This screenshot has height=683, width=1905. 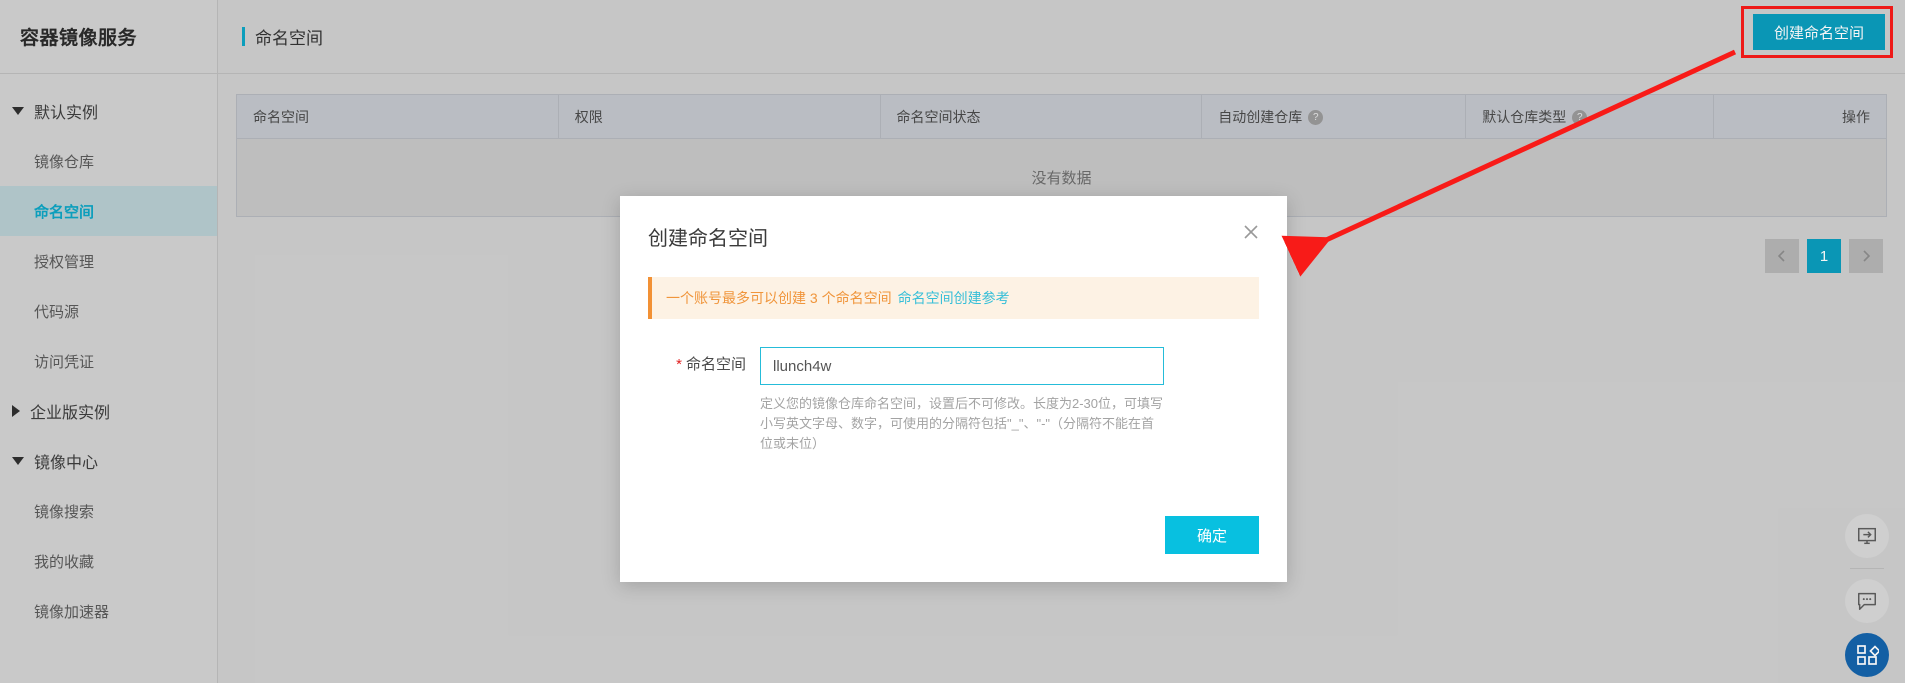 I want to click on close-icon, so click(x=1251, y=232).